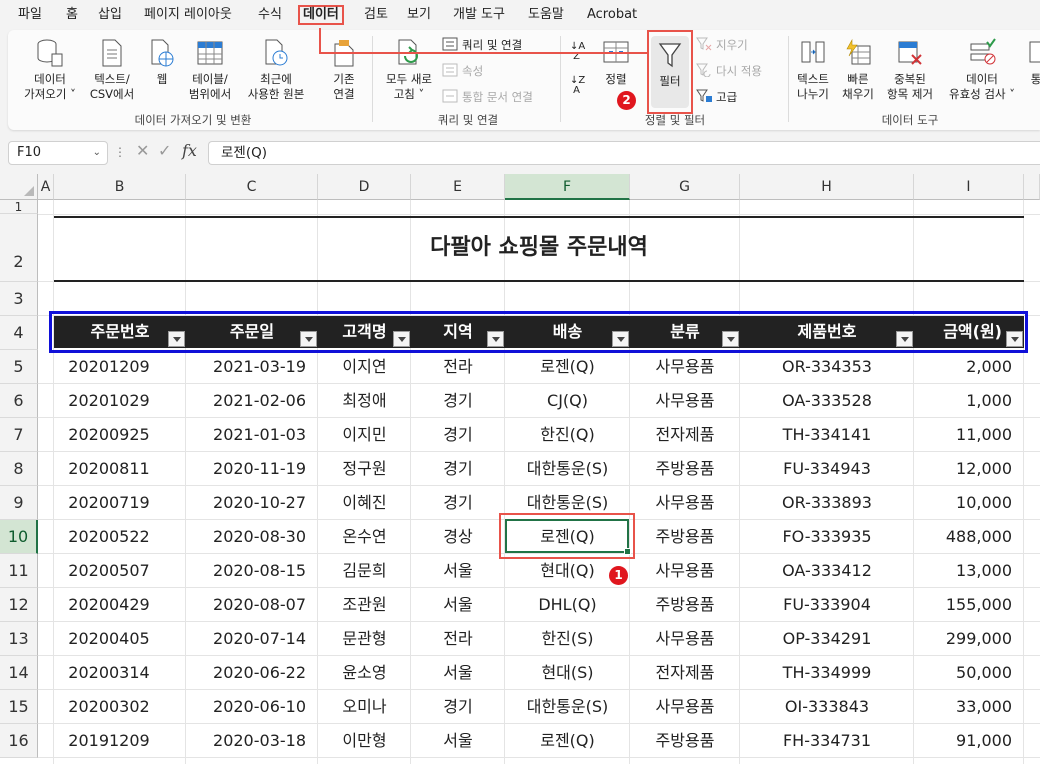 This screenshot has height=764, width=1040. Describe the element at coordinates (969, 571) in the screenshot. I see `cell-amount: 13,000` at that location.